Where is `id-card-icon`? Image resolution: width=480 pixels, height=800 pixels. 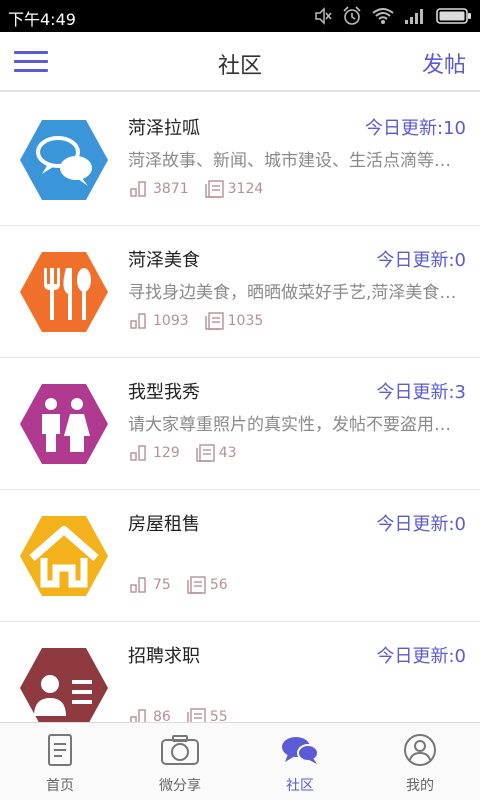 id-card-icon is located at coordinates (64, 685).